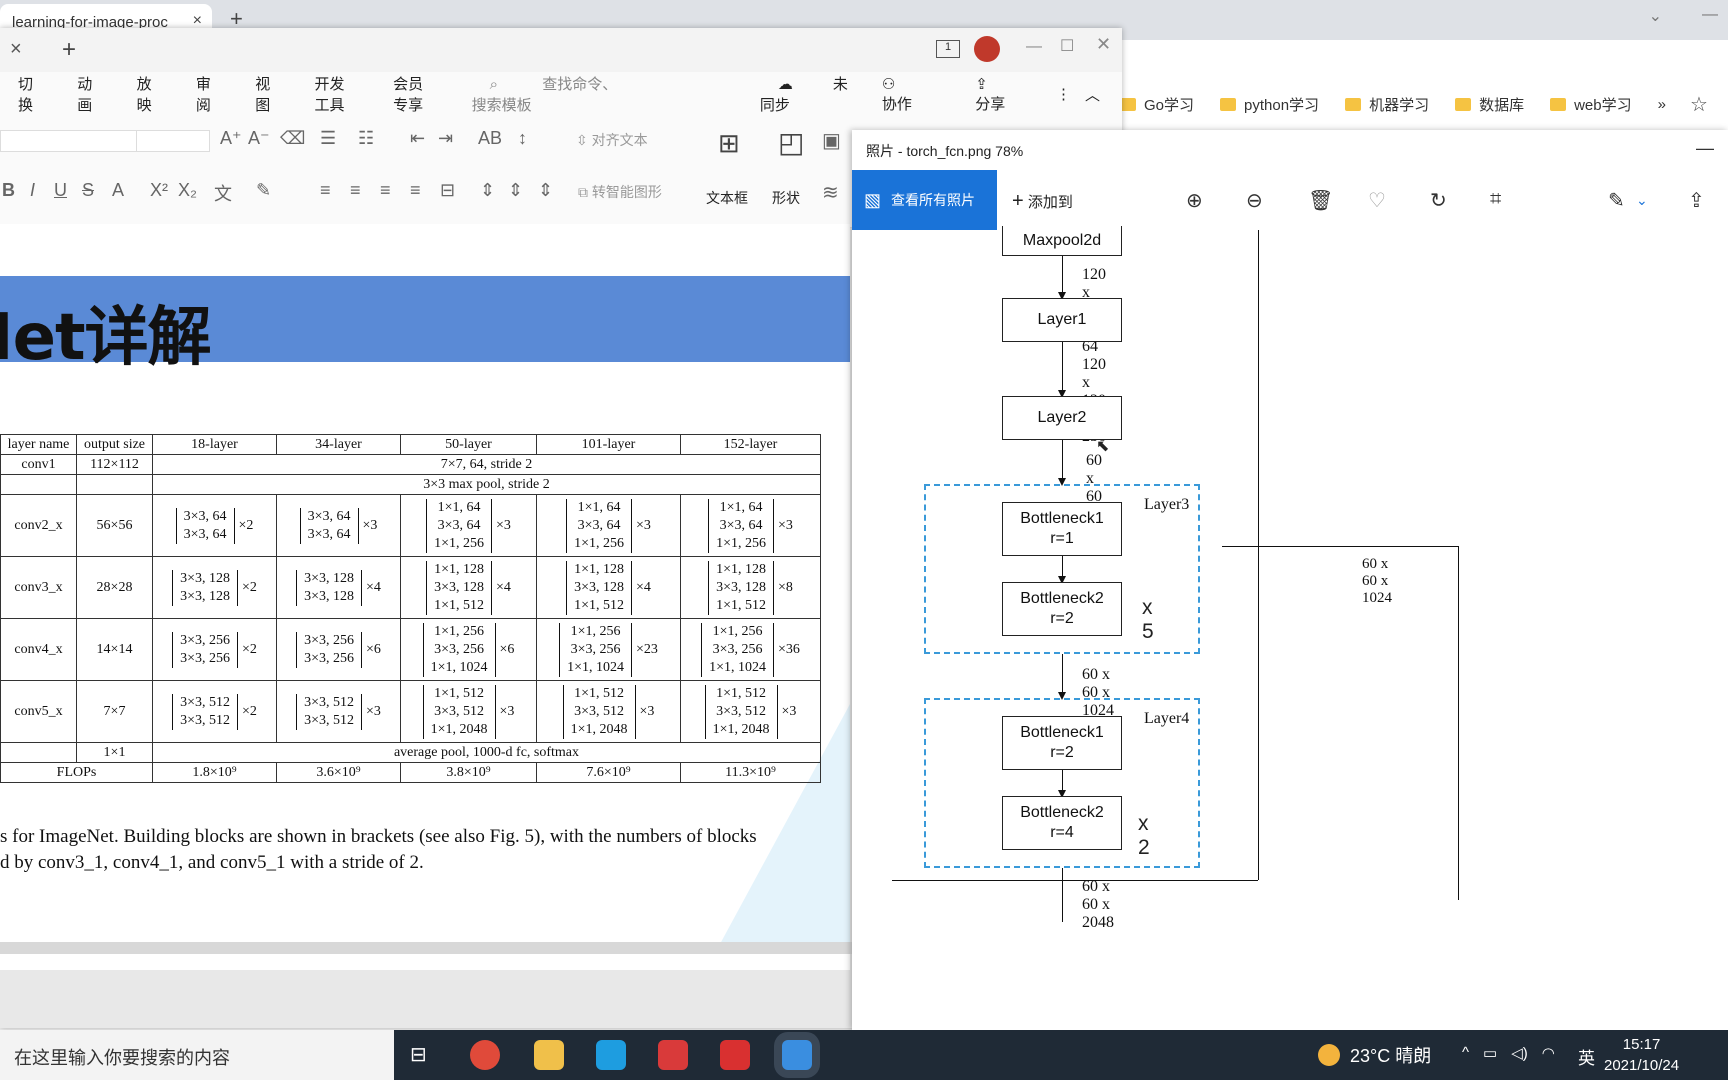 The height and width of the screenshot is (1080, 1728). What do you see at coordinates (106, 338) in the screenshot?
I see `slide-title: Net详解` at bounding box center [106, 338].